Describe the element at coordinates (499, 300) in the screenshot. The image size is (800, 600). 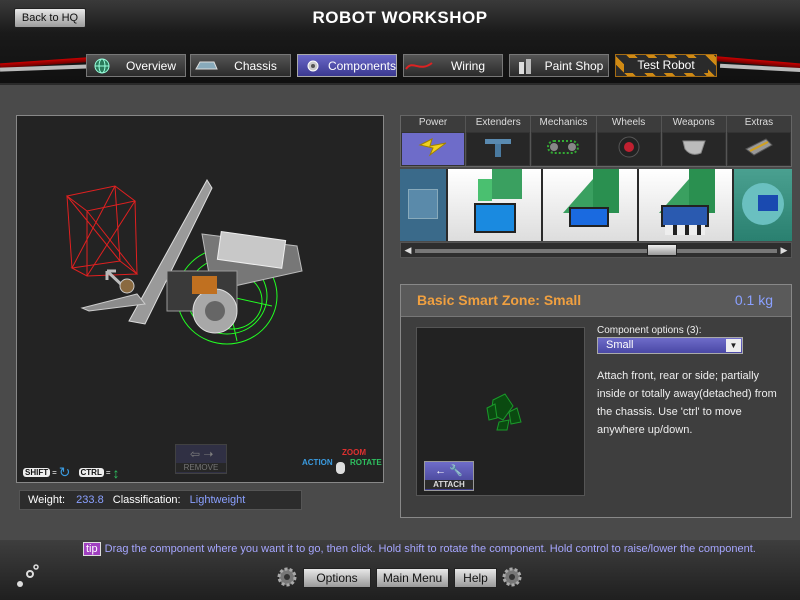
I see `component-name: Basic Smart Zone: Small` at that location.